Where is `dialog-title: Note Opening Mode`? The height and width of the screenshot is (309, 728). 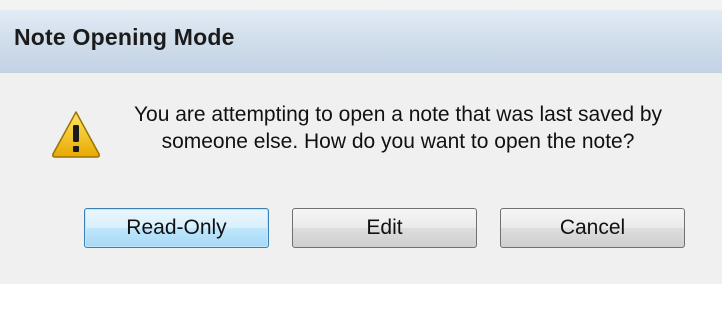 dialog-title: Note Opening Mode is located at coordinates (124, 37).